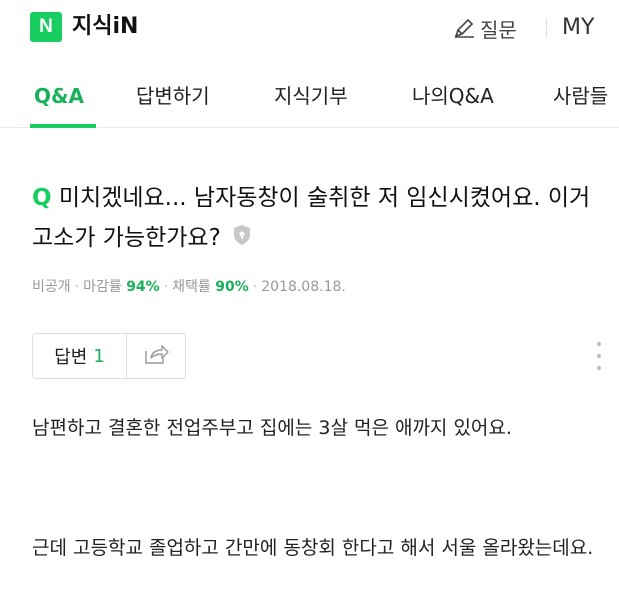 This screenshot has width=619, height=611. Describe the element at coordinates (71, 357) in the screenshot. I see `answer-label: 답변` at that location.